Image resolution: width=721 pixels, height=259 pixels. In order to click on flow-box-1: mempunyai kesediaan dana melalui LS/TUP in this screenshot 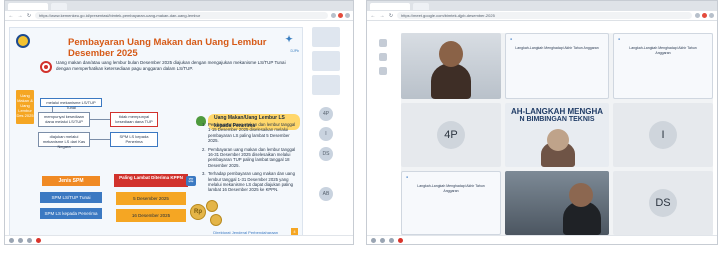, I will do `click(64, 119)`.